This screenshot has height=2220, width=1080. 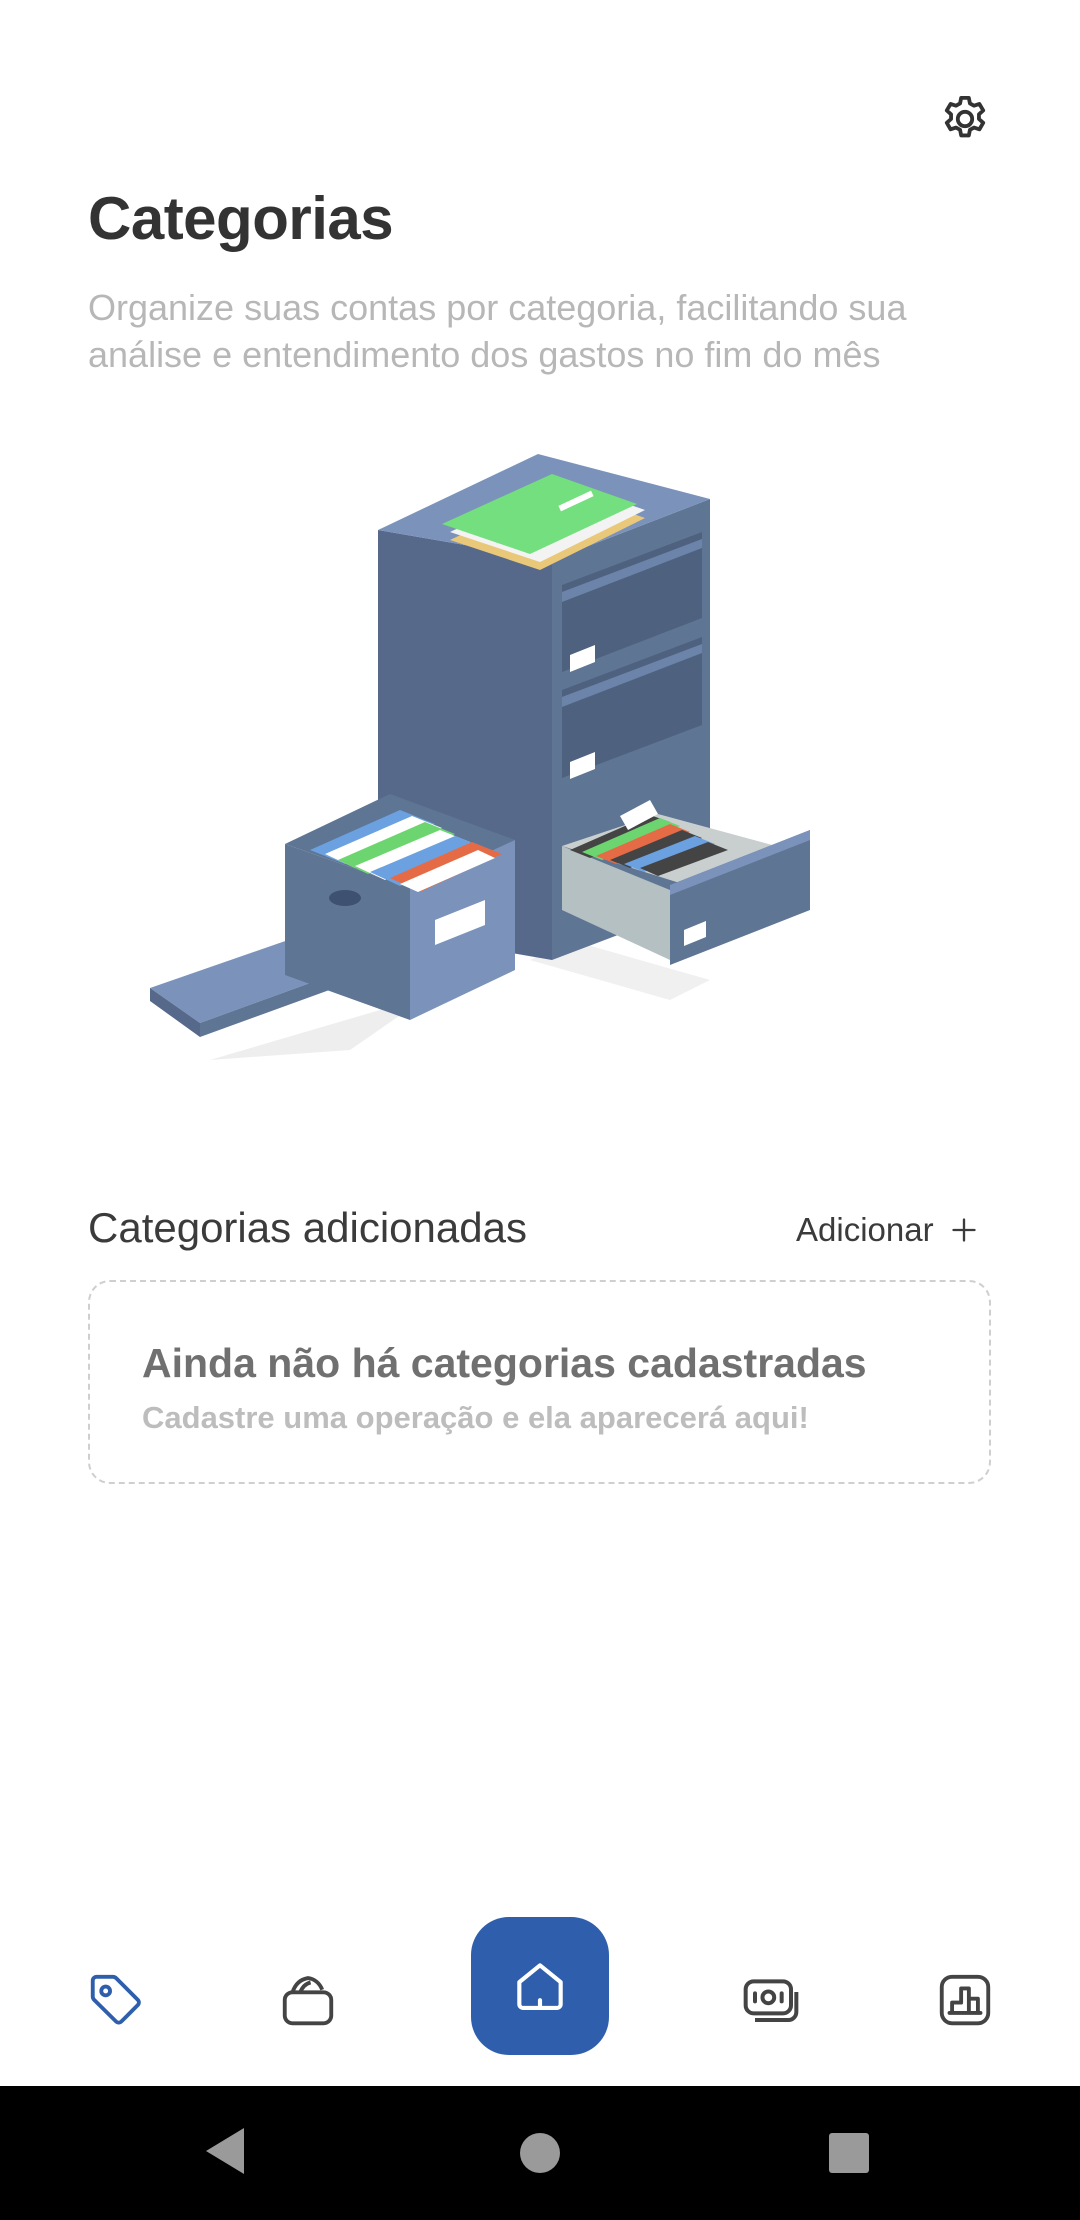 What do you see at coordinates (504, 1363) in the screenshot?
I see `empty-state-title: Ainda não há categorias cadastradas` at bounding box center [504, 1363].